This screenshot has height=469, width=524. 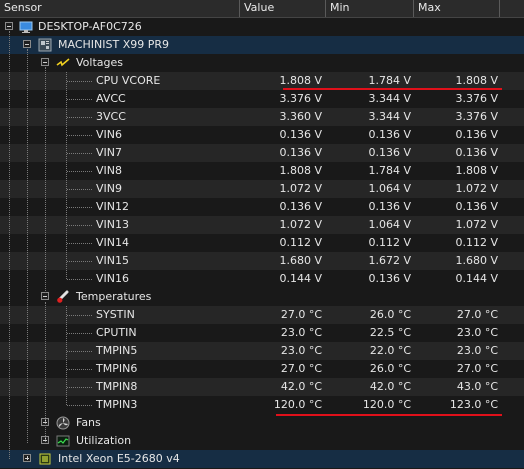 What do you see at coordinates (26, 27) in the screenshot?
I see `computer-icon` at bounding box center [26, 27].